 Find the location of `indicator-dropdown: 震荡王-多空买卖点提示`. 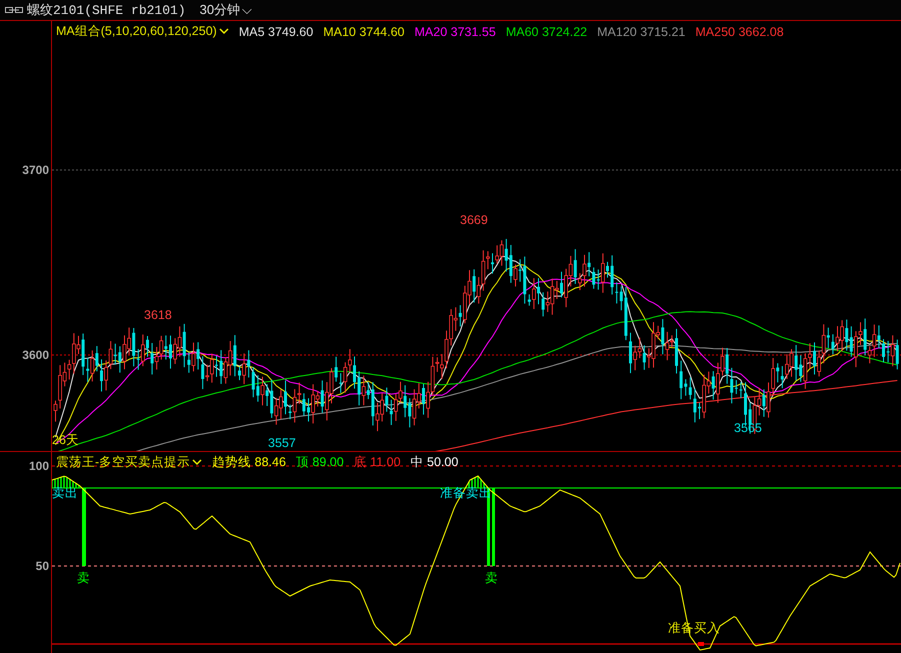

indicator-dropdown: 震荡王-多空买卖点提示 is located at coordinates (129, 462).